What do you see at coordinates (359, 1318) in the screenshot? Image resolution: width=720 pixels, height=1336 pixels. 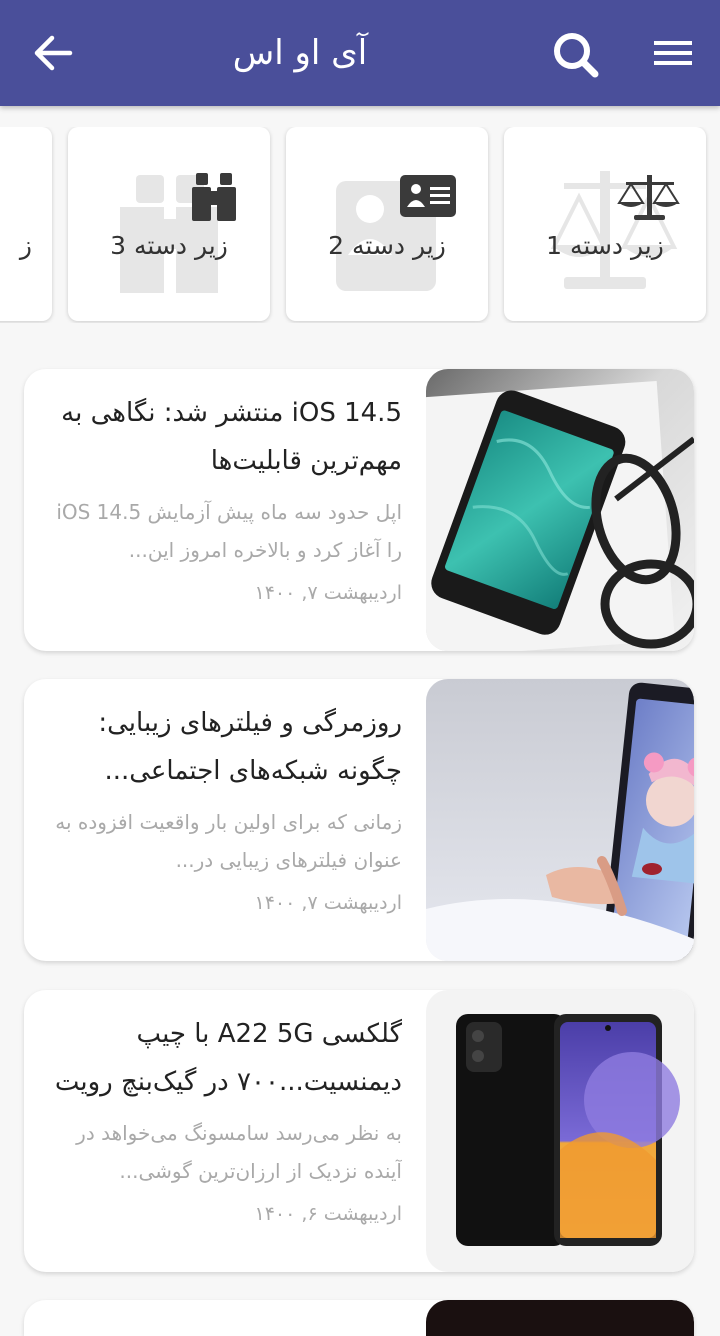 I see `article-card` at bounding box center [359, 1318].